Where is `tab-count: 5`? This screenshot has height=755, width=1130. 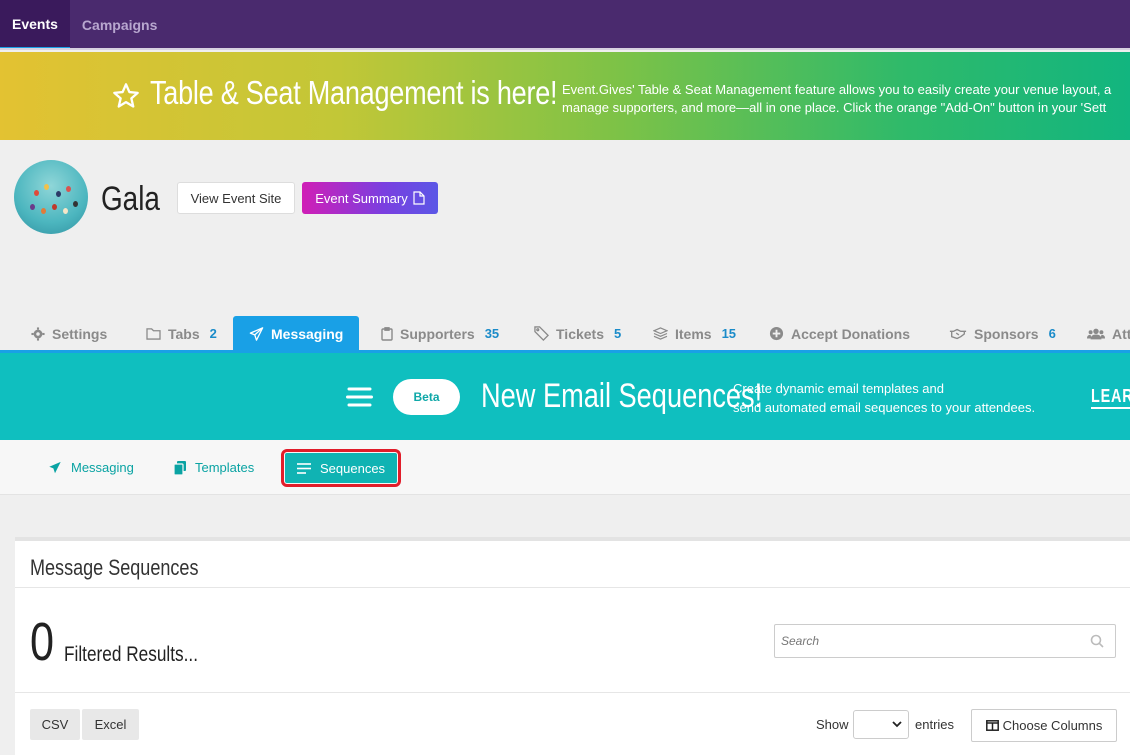 tab-count: 5 is located at coordinates (618, 333).